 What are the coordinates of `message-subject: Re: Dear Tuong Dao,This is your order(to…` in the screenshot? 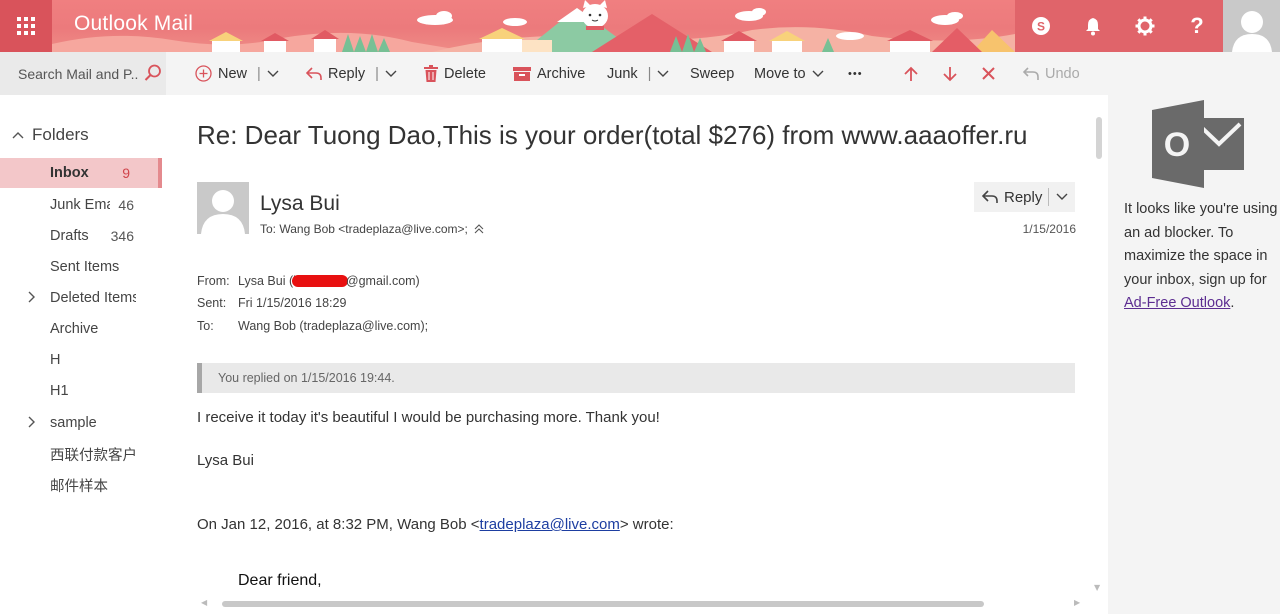 It's located at (612, 135).